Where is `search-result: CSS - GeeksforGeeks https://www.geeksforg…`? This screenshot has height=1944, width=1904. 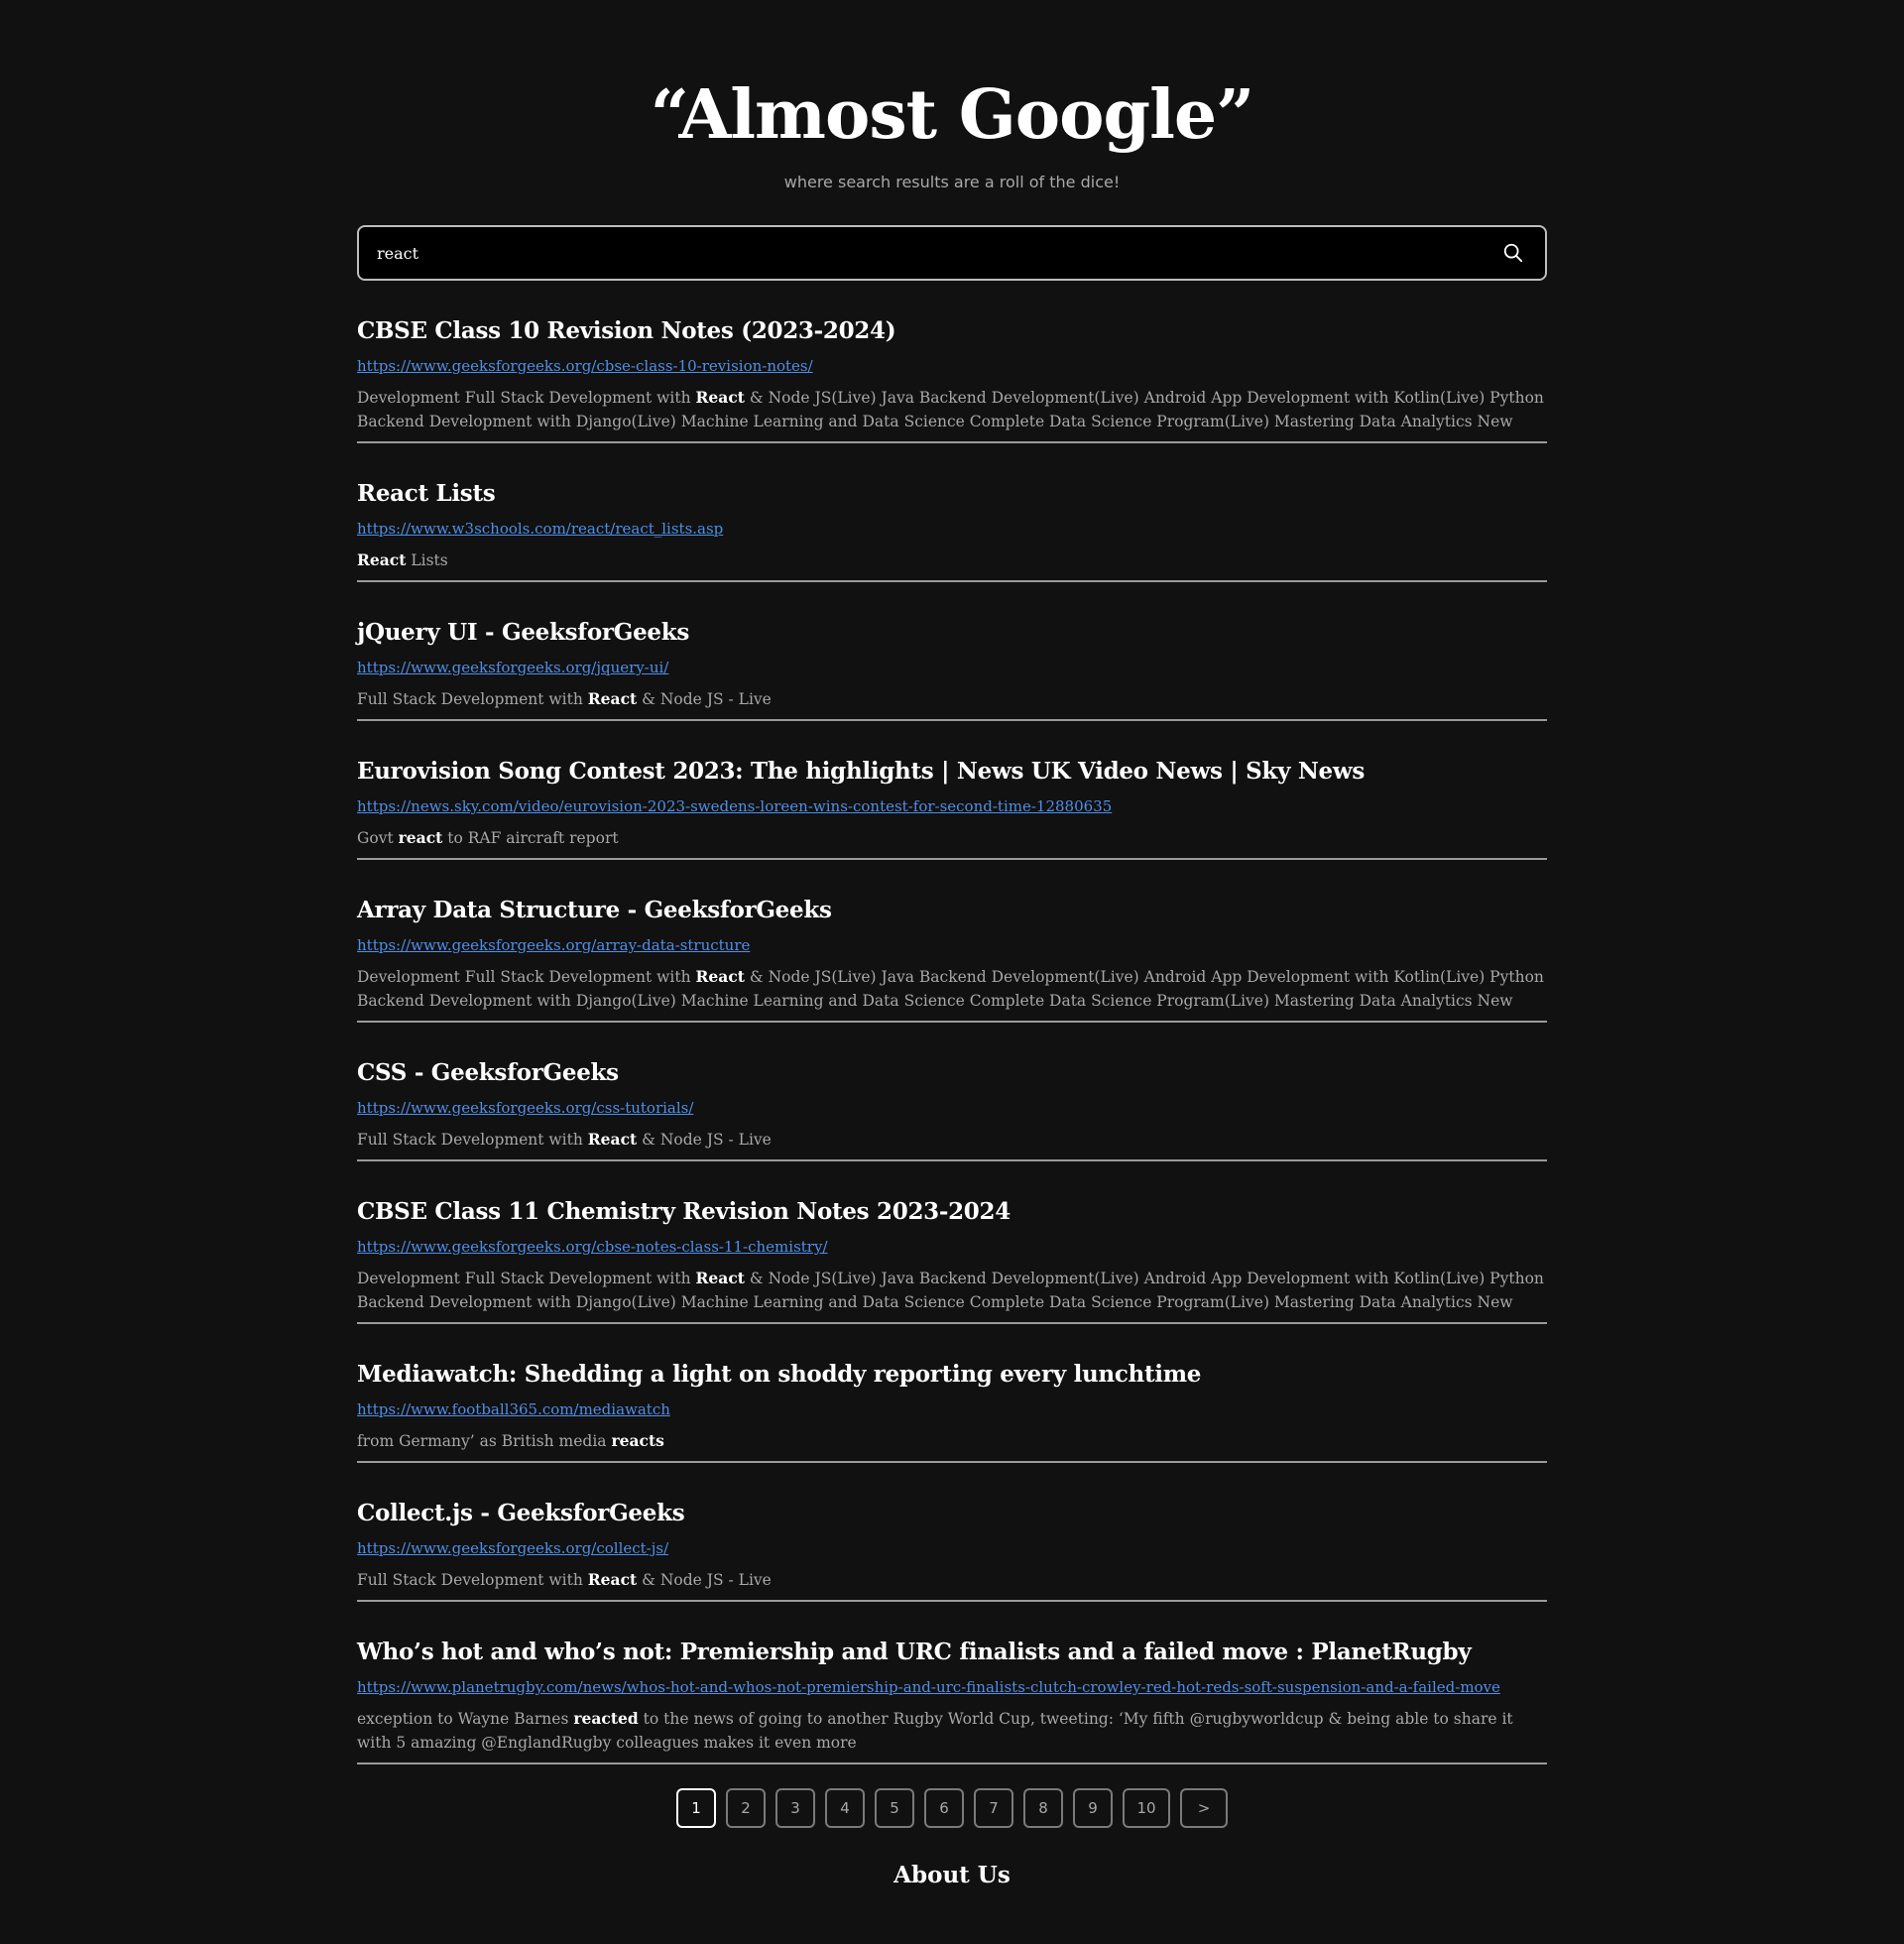 search-result: CSS - GeeksforGeeks https://www.geeksforg… is located at coordinates (952, 1109).